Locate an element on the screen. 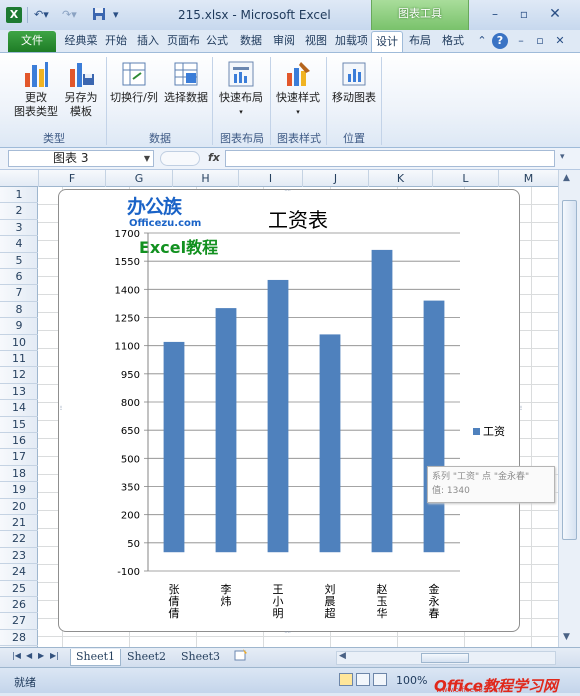  scroll-down-icon: ▼ is located at coordinates (566, 637).